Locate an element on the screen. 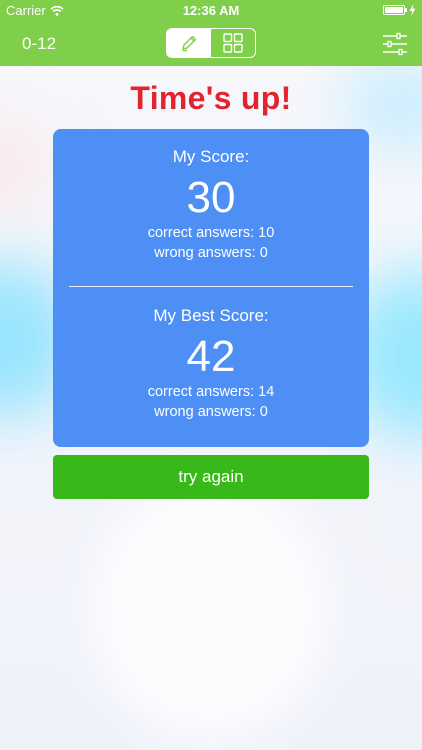 Image resolution: width=422 pixels, height=750 pixels. status-right is located at coordinates (399, 10).